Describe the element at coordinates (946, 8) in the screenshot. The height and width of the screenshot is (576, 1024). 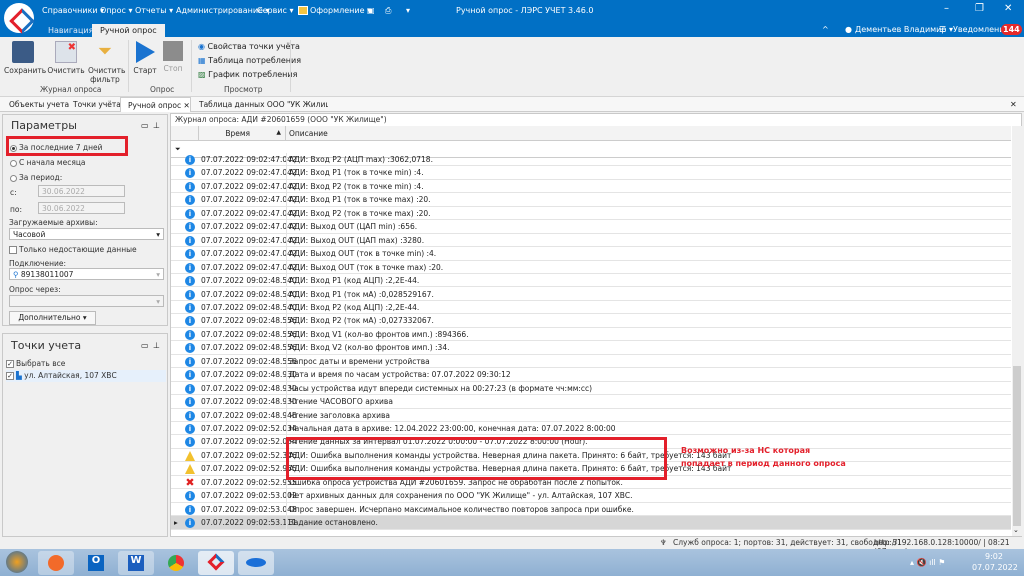
I see `minimize-icon: –` at that location.